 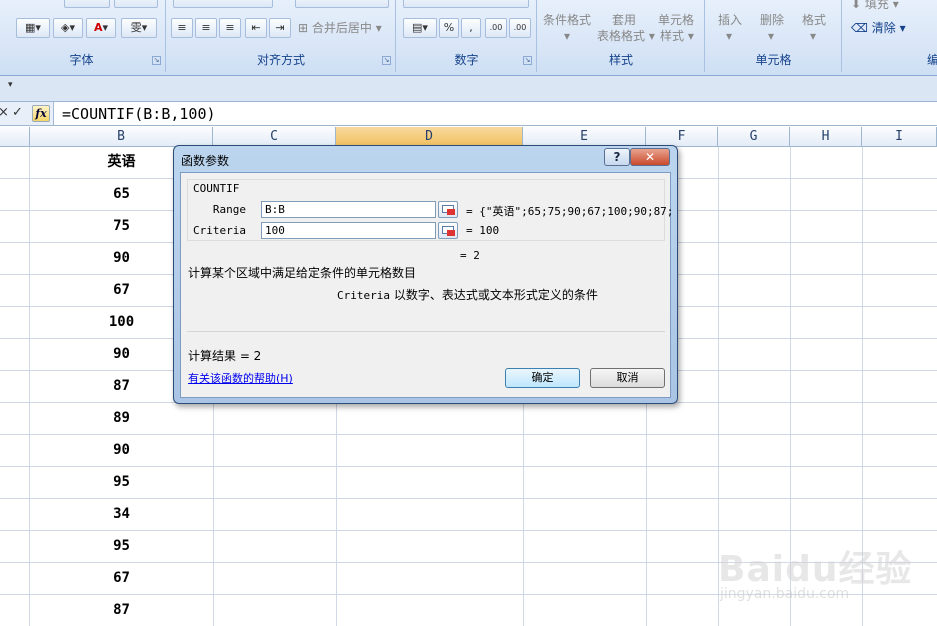 What do you see at coordinates (771, 36) in the screenshot?
I see `delete-arrow: ▾` at bounding box center [771, 36].